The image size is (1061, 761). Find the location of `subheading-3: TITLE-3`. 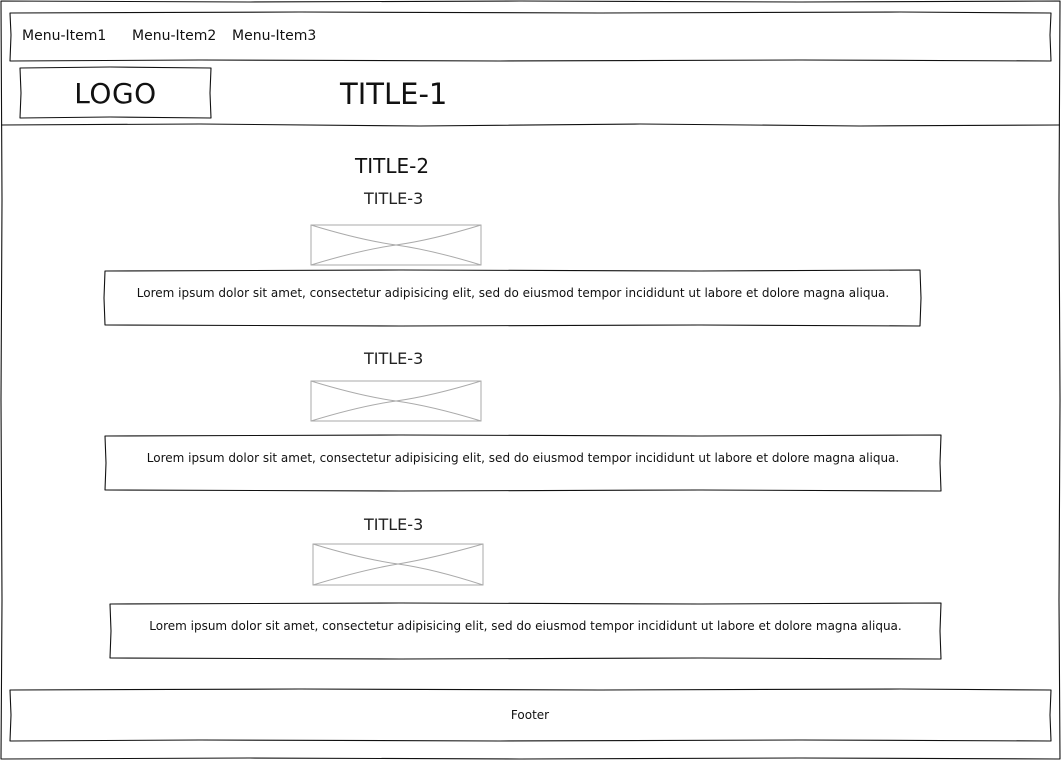

subheading-3: TITLE-3 is located at coordinates (394, 524).